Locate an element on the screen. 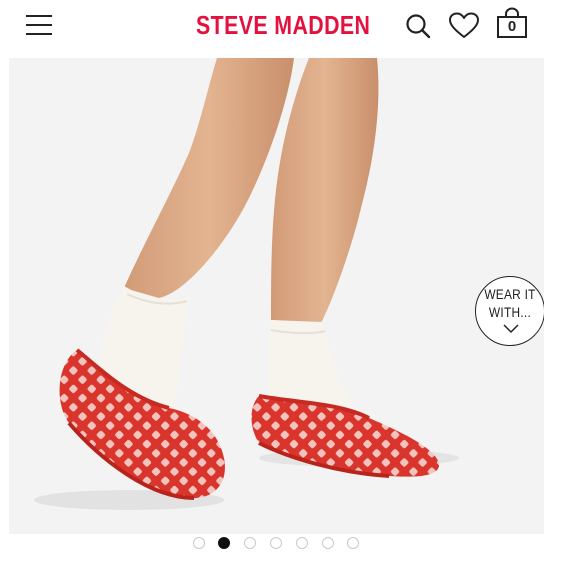 The height and width of the screenshot is (580, 580). carousel-pagination is located at coordinates (290, 544).